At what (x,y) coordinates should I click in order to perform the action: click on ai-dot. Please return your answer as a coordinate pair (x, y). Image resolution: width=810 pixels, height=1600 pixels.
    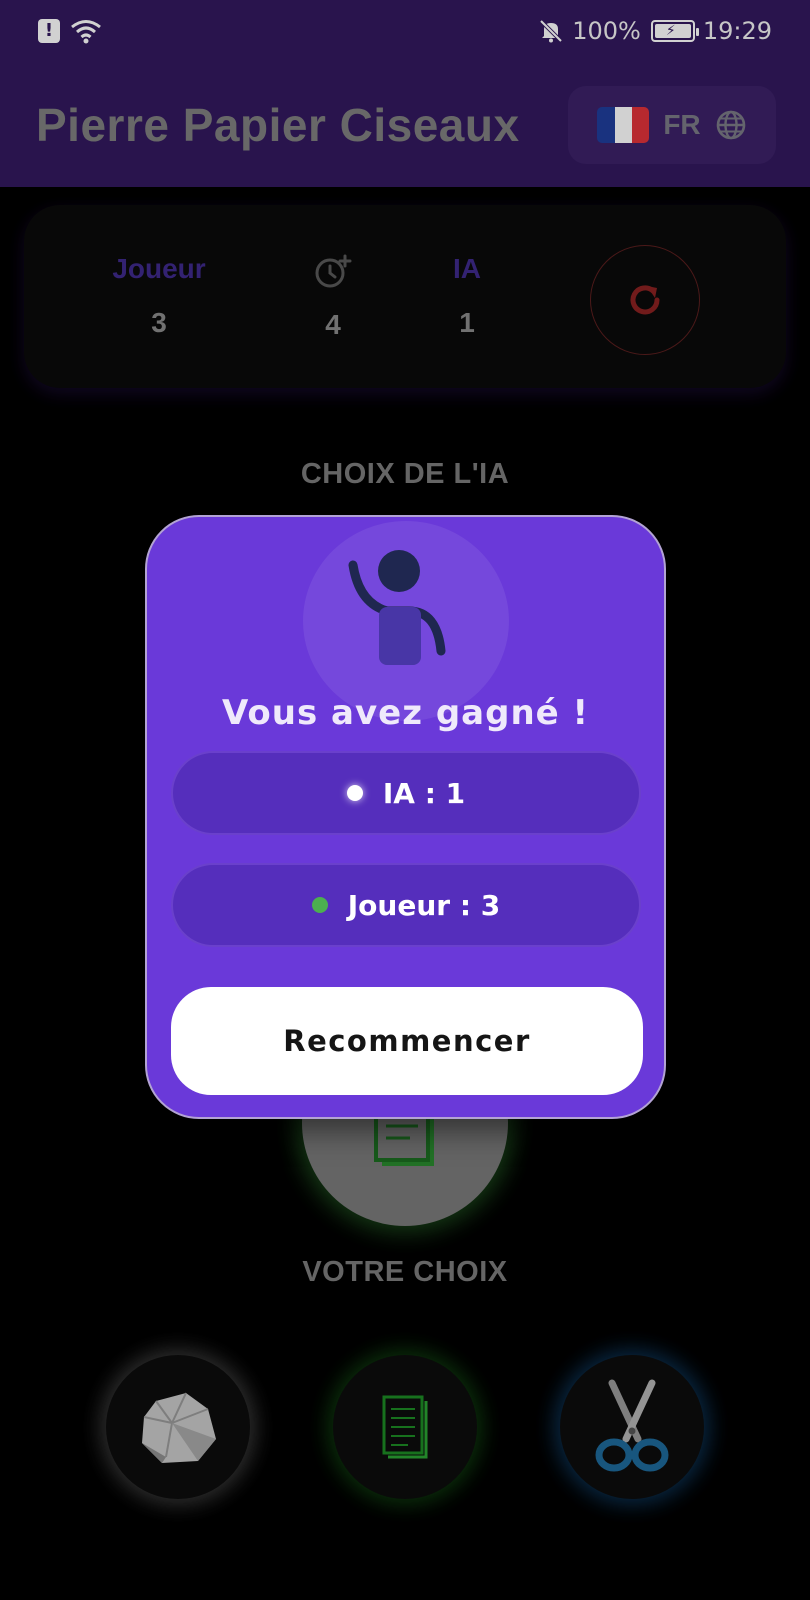
    Looking at the image, I should click on (354, 793).